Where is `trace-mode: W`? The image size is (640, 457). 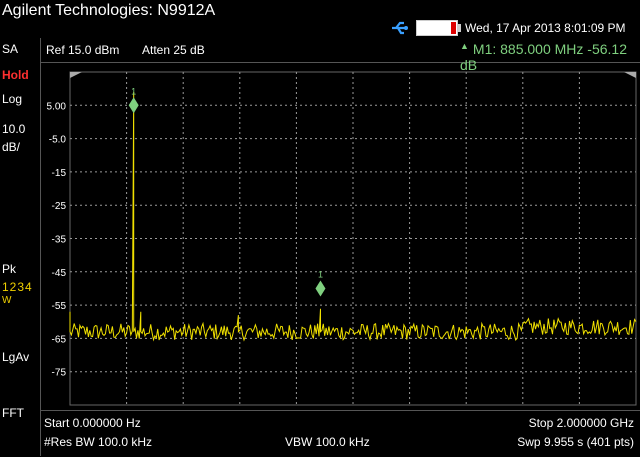 trace-mode: W is located at coordinates (7, 300).